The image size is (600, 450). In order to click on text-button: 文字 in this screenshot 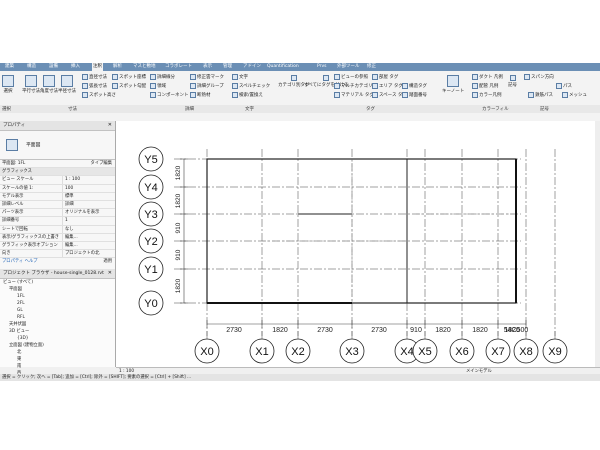, I will do `click(240, 77)`.